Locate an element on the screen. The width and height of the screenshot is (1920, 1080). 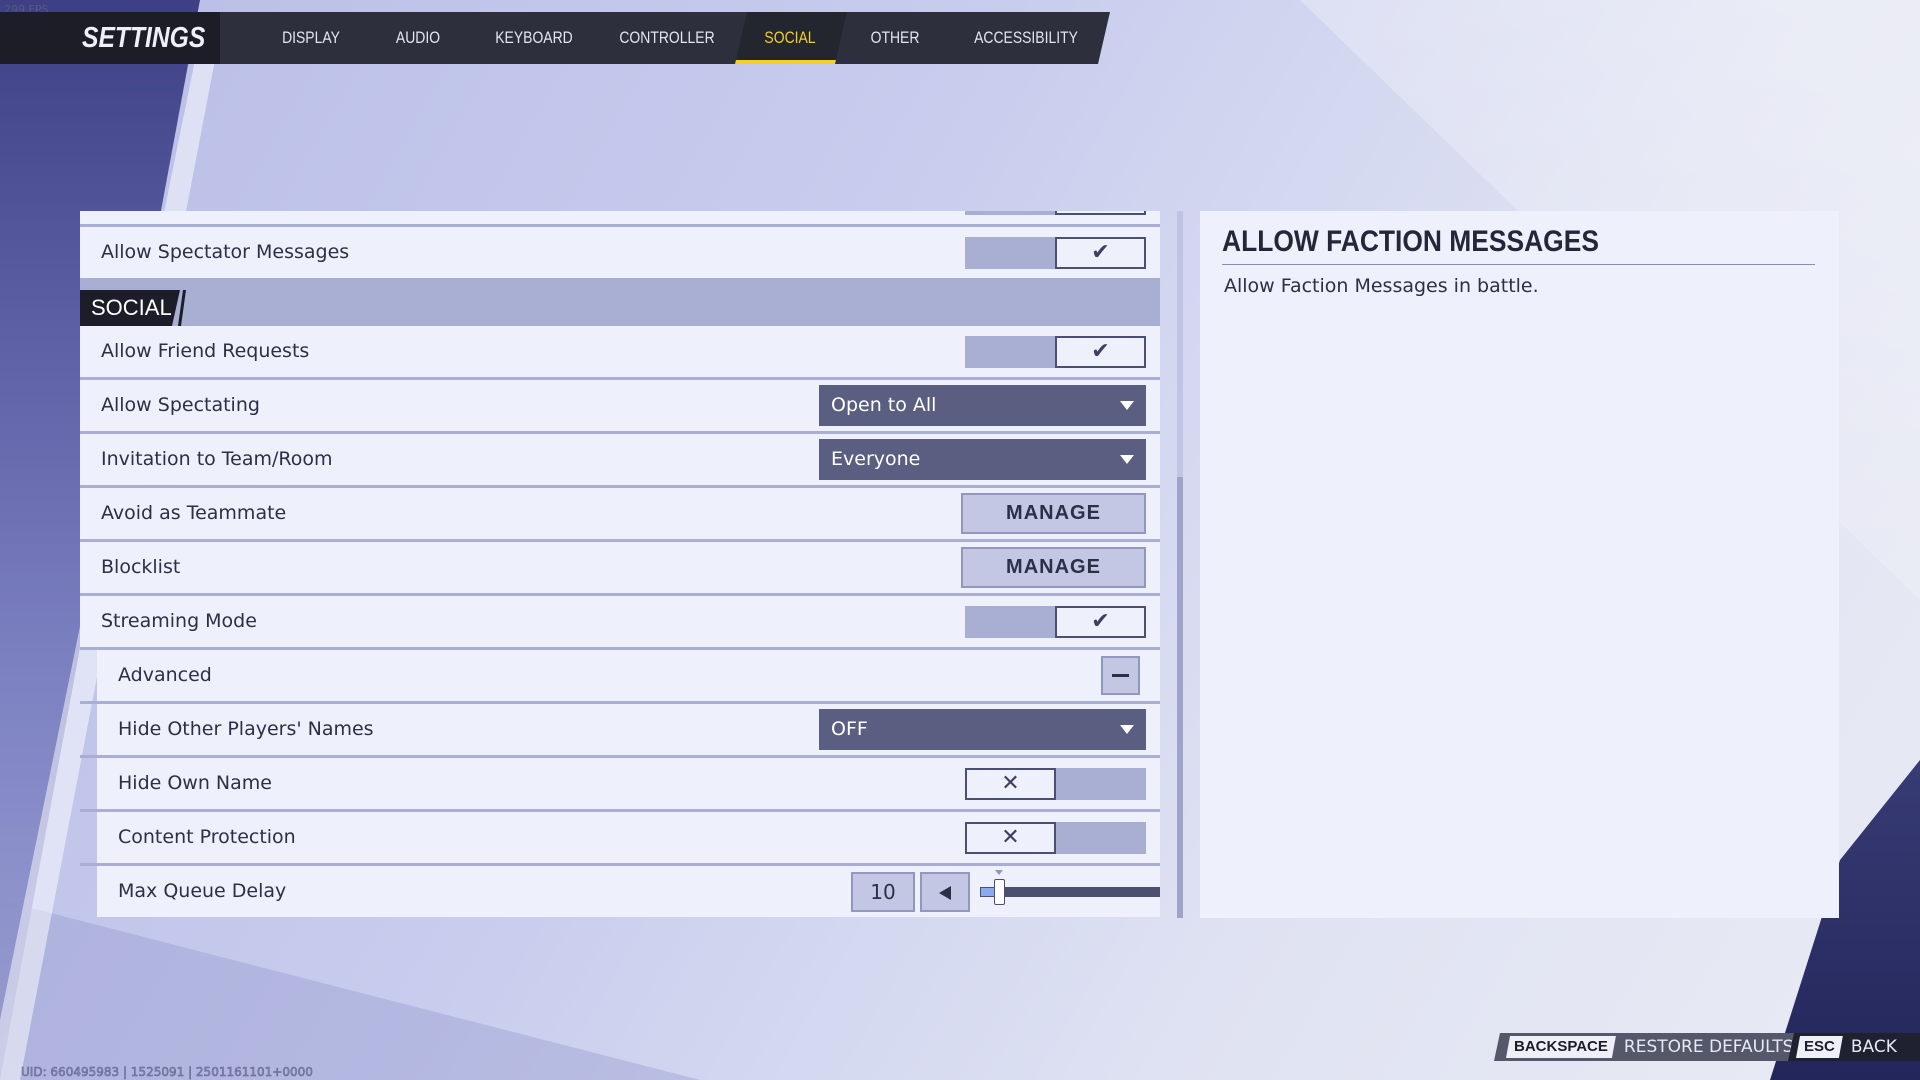
decrease-button is located at coordinates (945, 892).